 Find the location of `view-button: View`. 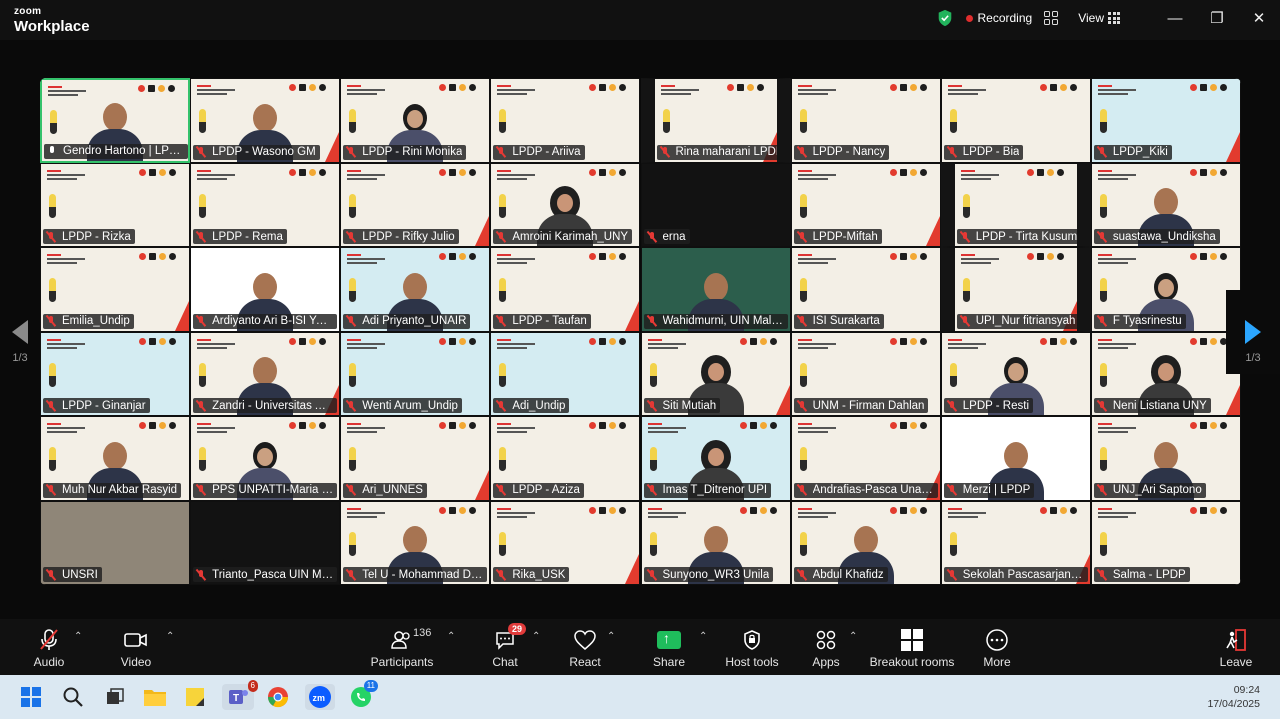

view-button: View is located at coordinates (1091, 18).